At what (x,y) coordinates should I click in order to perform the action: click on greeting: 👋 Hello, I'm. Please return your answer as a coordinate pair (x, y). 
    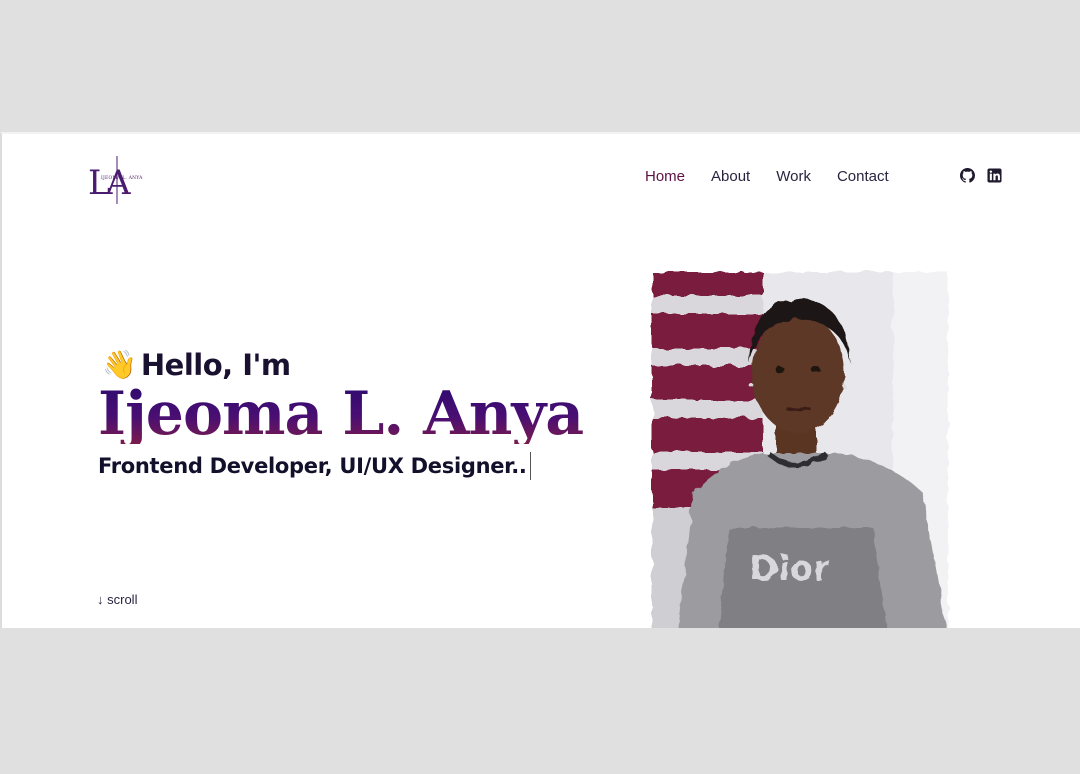
    Looking at the image, I should click on (196, 365).